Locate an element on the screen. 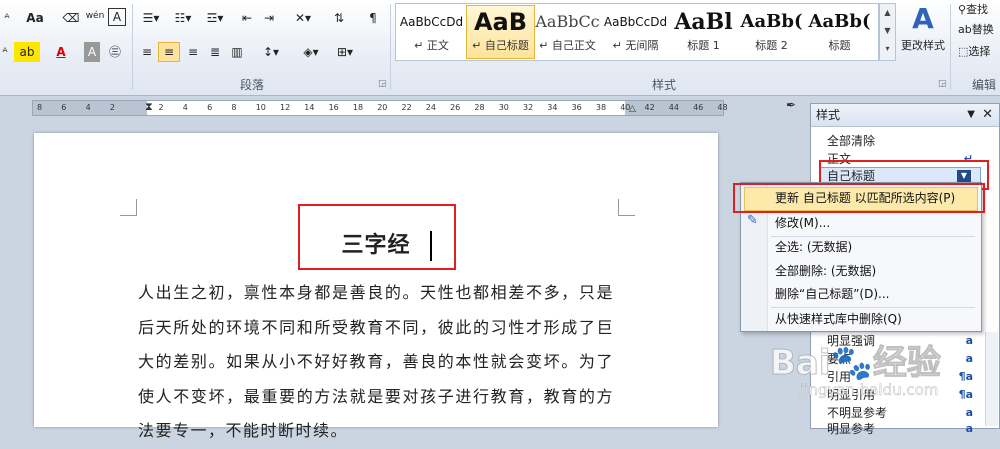 This screenshot has width=1000, height=449. increase-indent-icon: ⇥ is located at coordinates (269, 18).